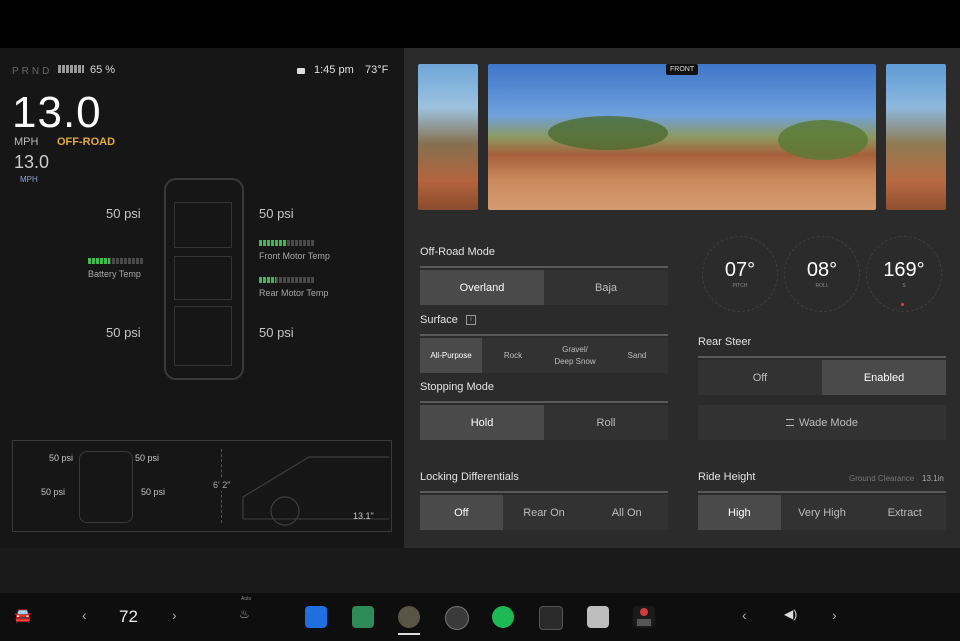 The width and height of the screenshot is (960, 641). What do you see at coordinates (902, 304) in the screenshot?
I see `heading-marker` at bounding box center [902, 304].